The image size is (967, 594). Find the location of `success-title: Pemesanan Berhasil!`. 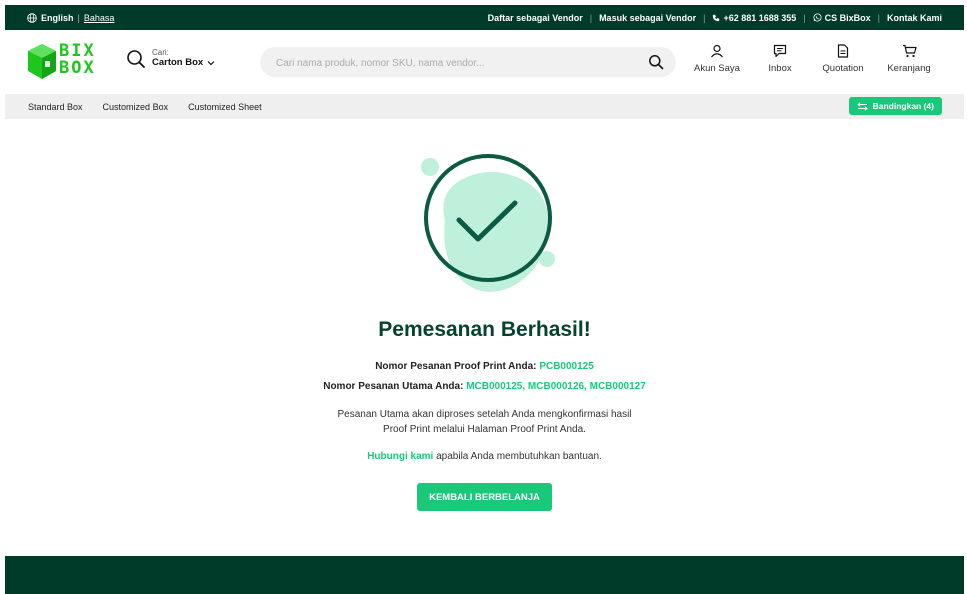

success-title: Pemesanan Berhasil! is located at coordinates (484, 329).